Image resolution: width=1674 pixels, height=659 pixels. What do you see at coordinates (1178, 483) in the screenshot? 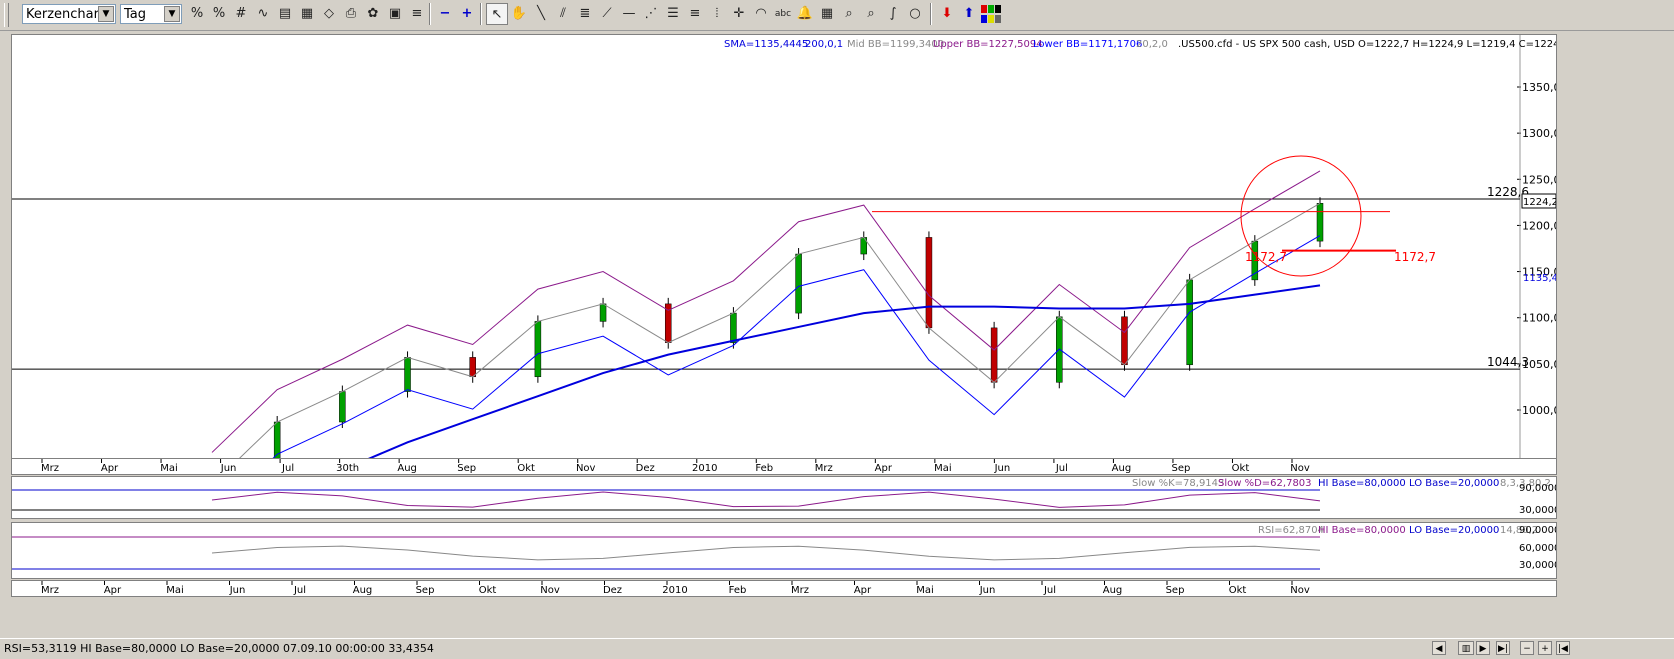
I see `stoch-legend-k: Slow %K=78,9143` at bounding box center [1178, 483].